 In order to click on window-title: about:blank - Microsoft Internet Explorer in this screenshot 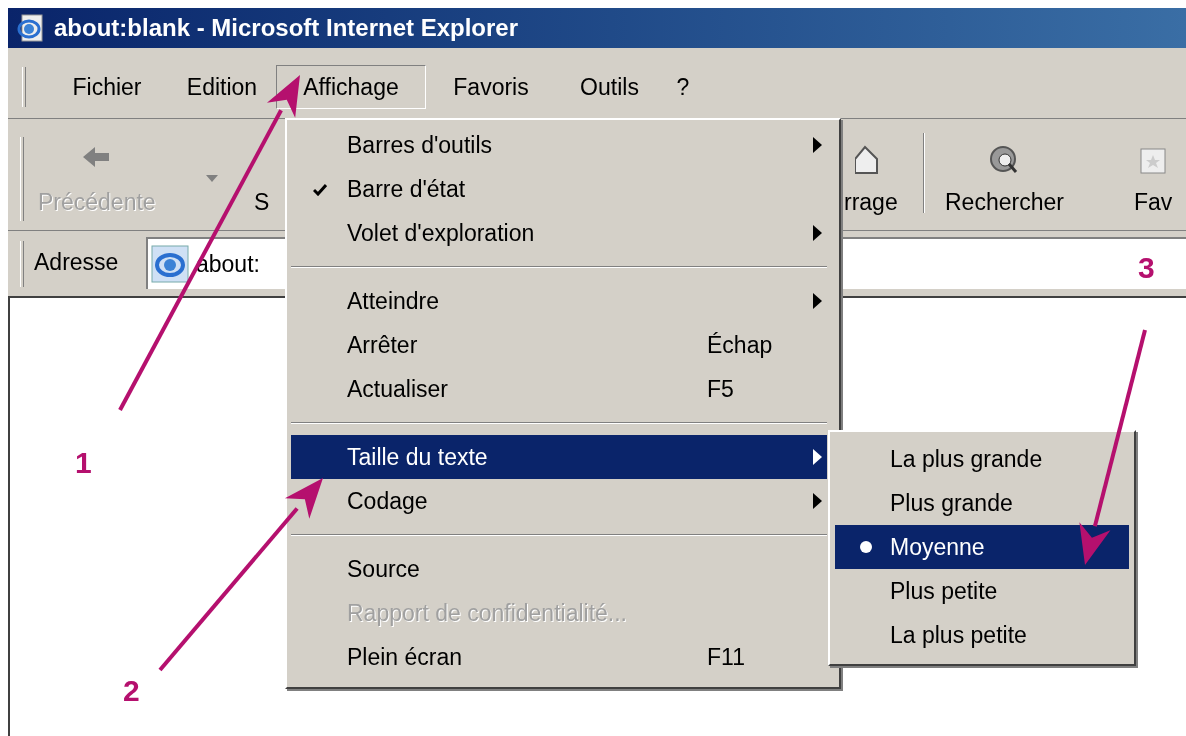, I will do `click(286, 28)`.